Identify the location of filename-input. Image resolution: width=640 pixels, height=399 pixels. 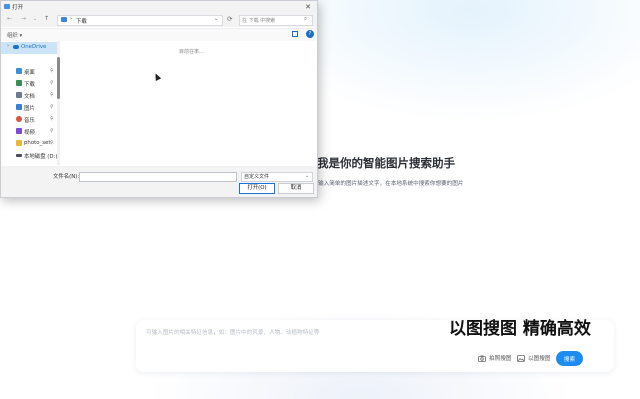
(157, 187).